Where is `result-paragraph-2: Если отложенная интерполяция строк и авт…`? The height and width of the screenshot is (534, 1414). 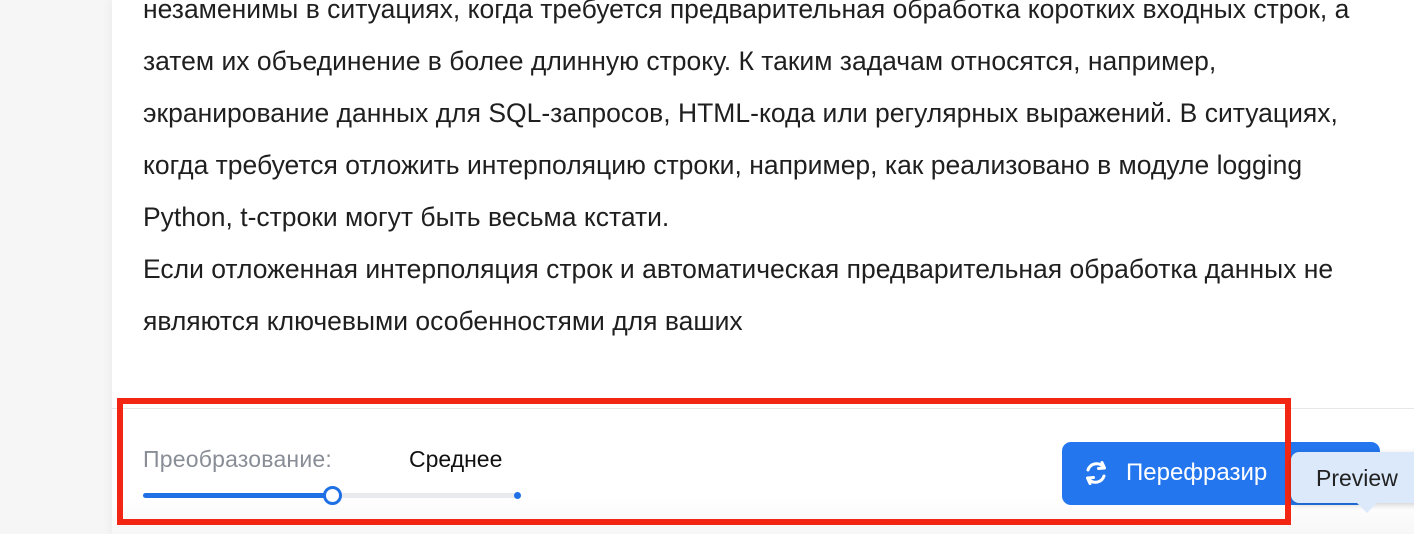 result-paragraph-2: Если отложенная интерполяция строк и авт… is located at coordinates (738, 295).